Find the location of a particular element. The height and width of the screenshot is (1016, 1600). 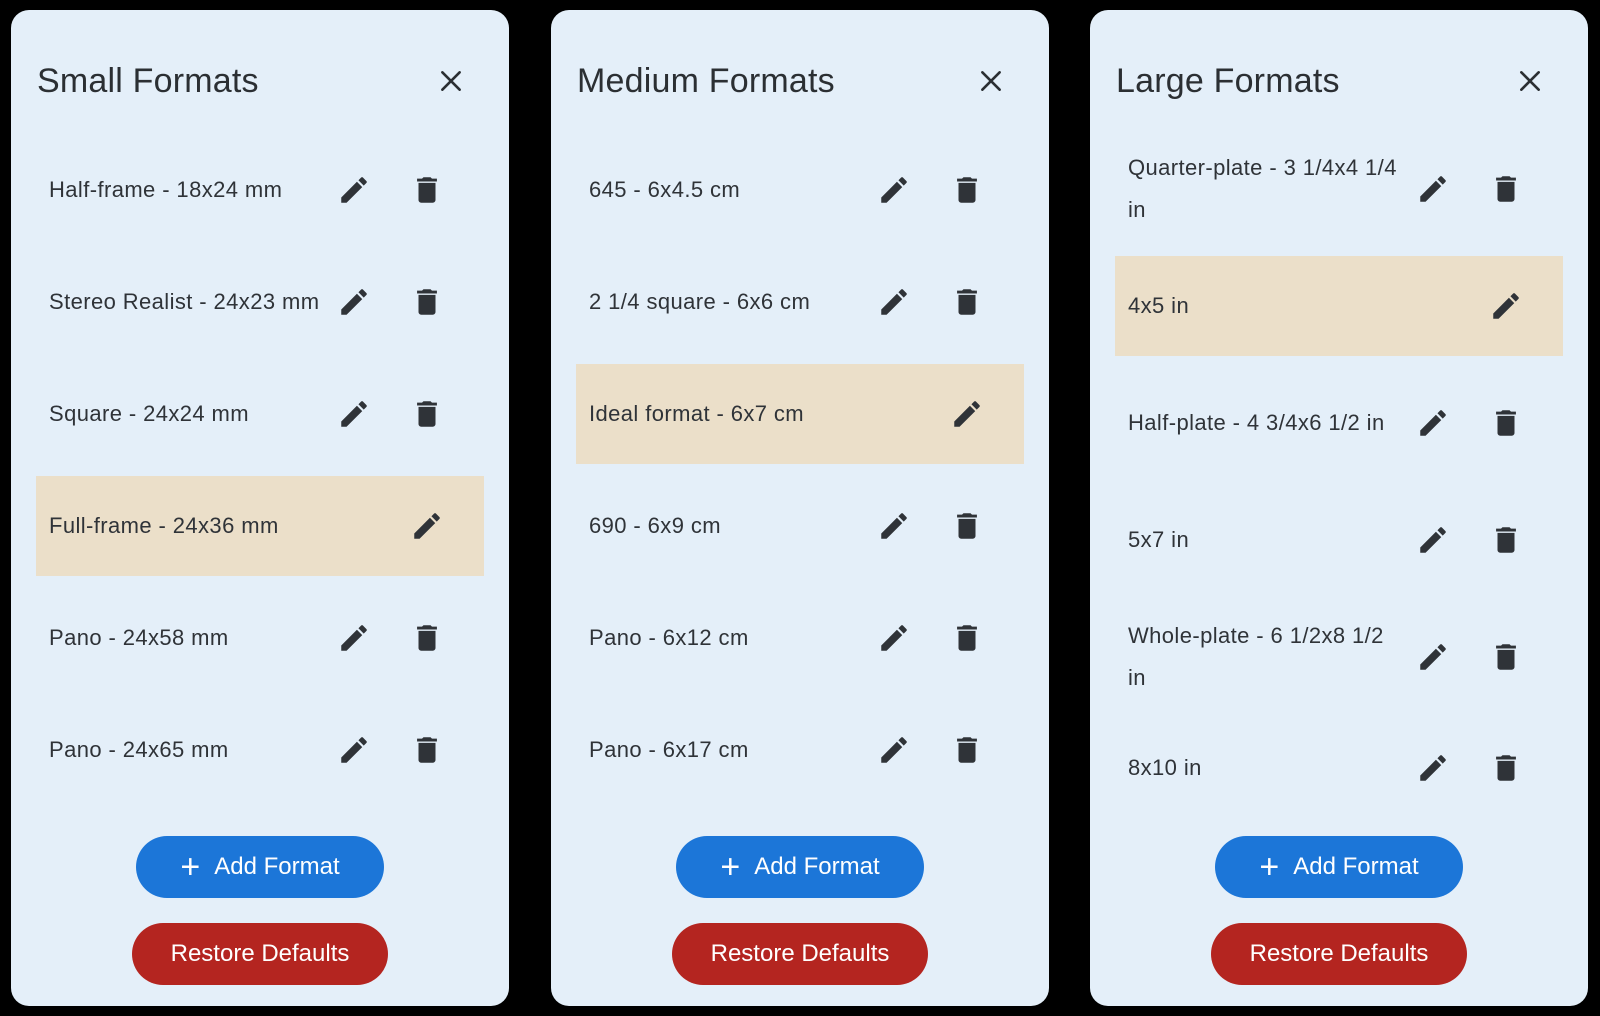

close-icon is located at coordinates (451, 81).